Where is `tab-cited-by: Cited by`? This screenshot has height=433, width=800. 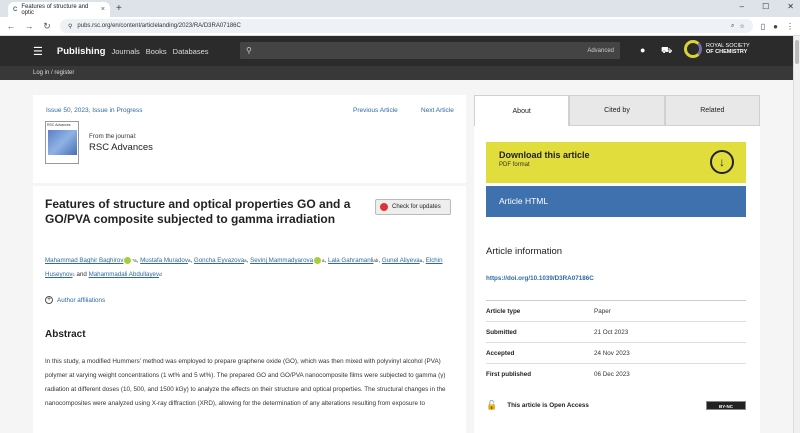
tab-cited-by: Cited by is located at coordinates (617, 110).